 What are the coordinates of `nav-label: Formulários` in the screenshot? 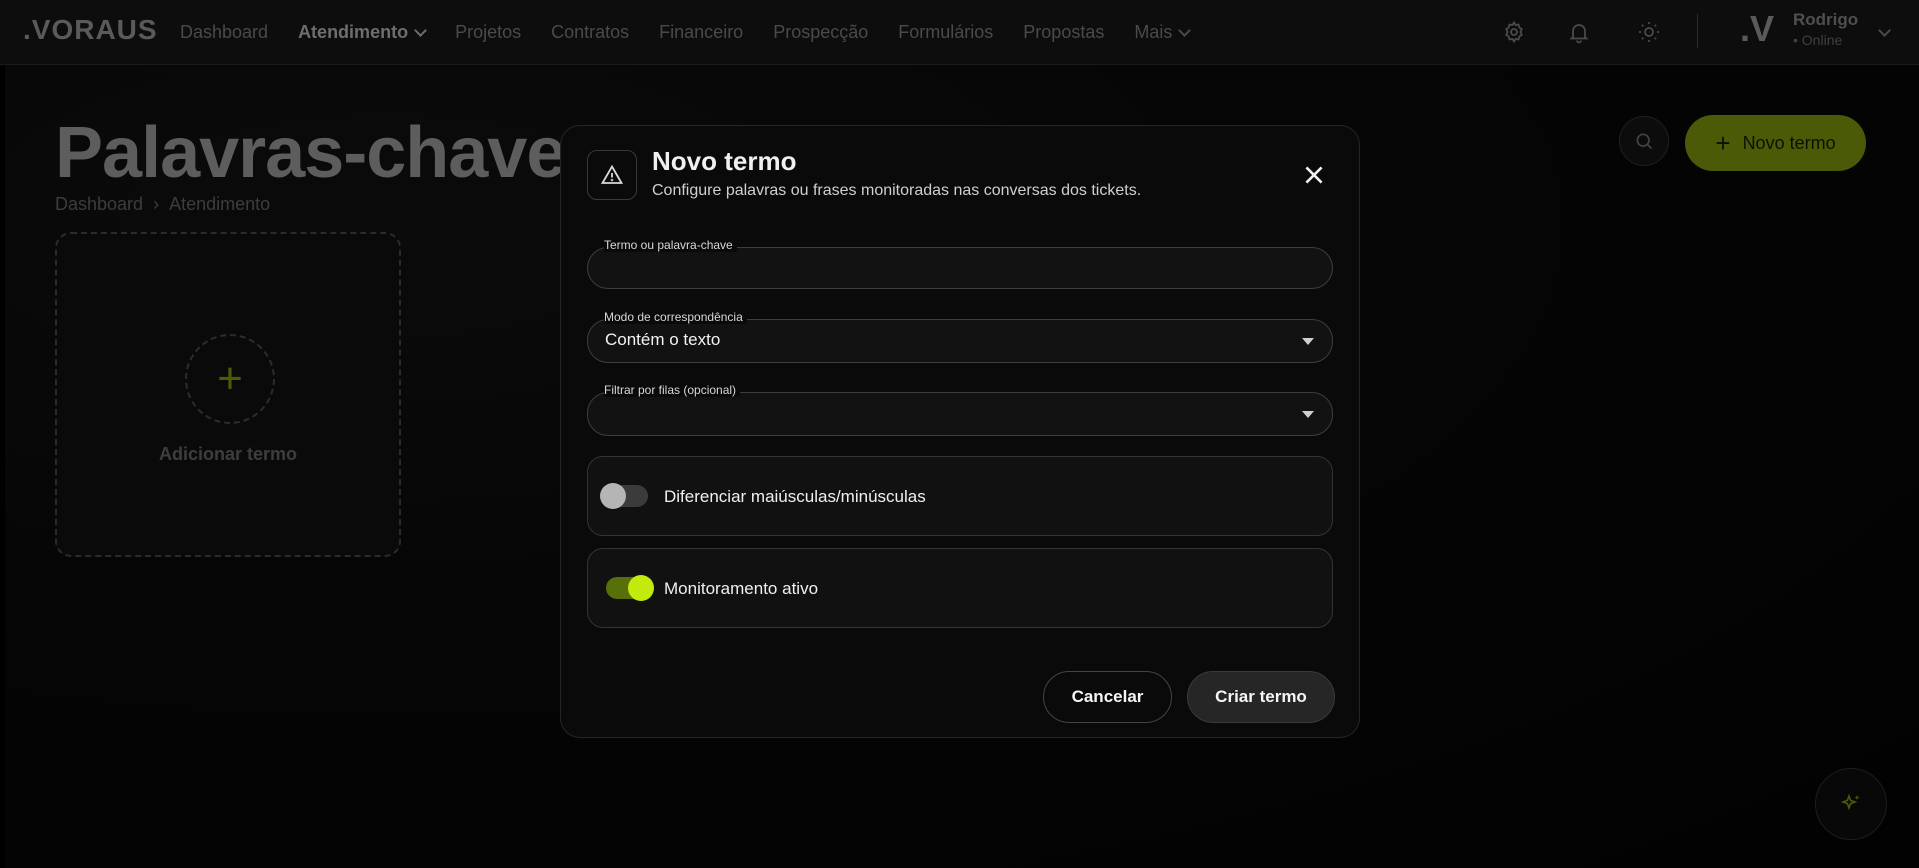 It's located at (946, 32).